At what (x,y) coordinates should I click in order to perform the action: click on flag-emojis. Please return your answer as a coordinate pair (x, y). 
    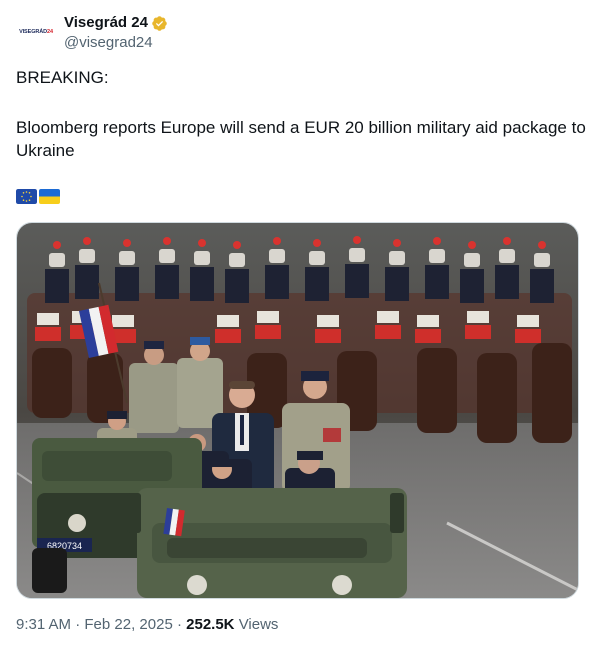
    Looking at the image, I should click on (38, 196).